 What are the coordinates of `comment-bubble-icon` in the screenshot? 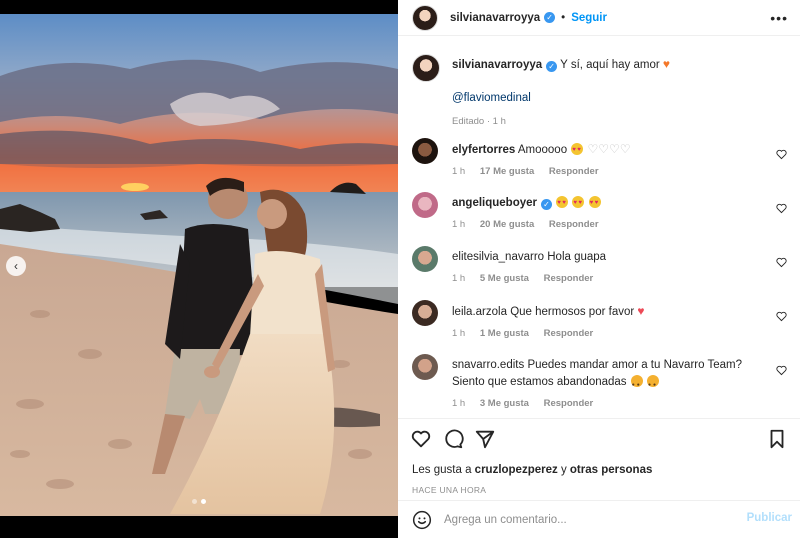 It's located at (453, 439).